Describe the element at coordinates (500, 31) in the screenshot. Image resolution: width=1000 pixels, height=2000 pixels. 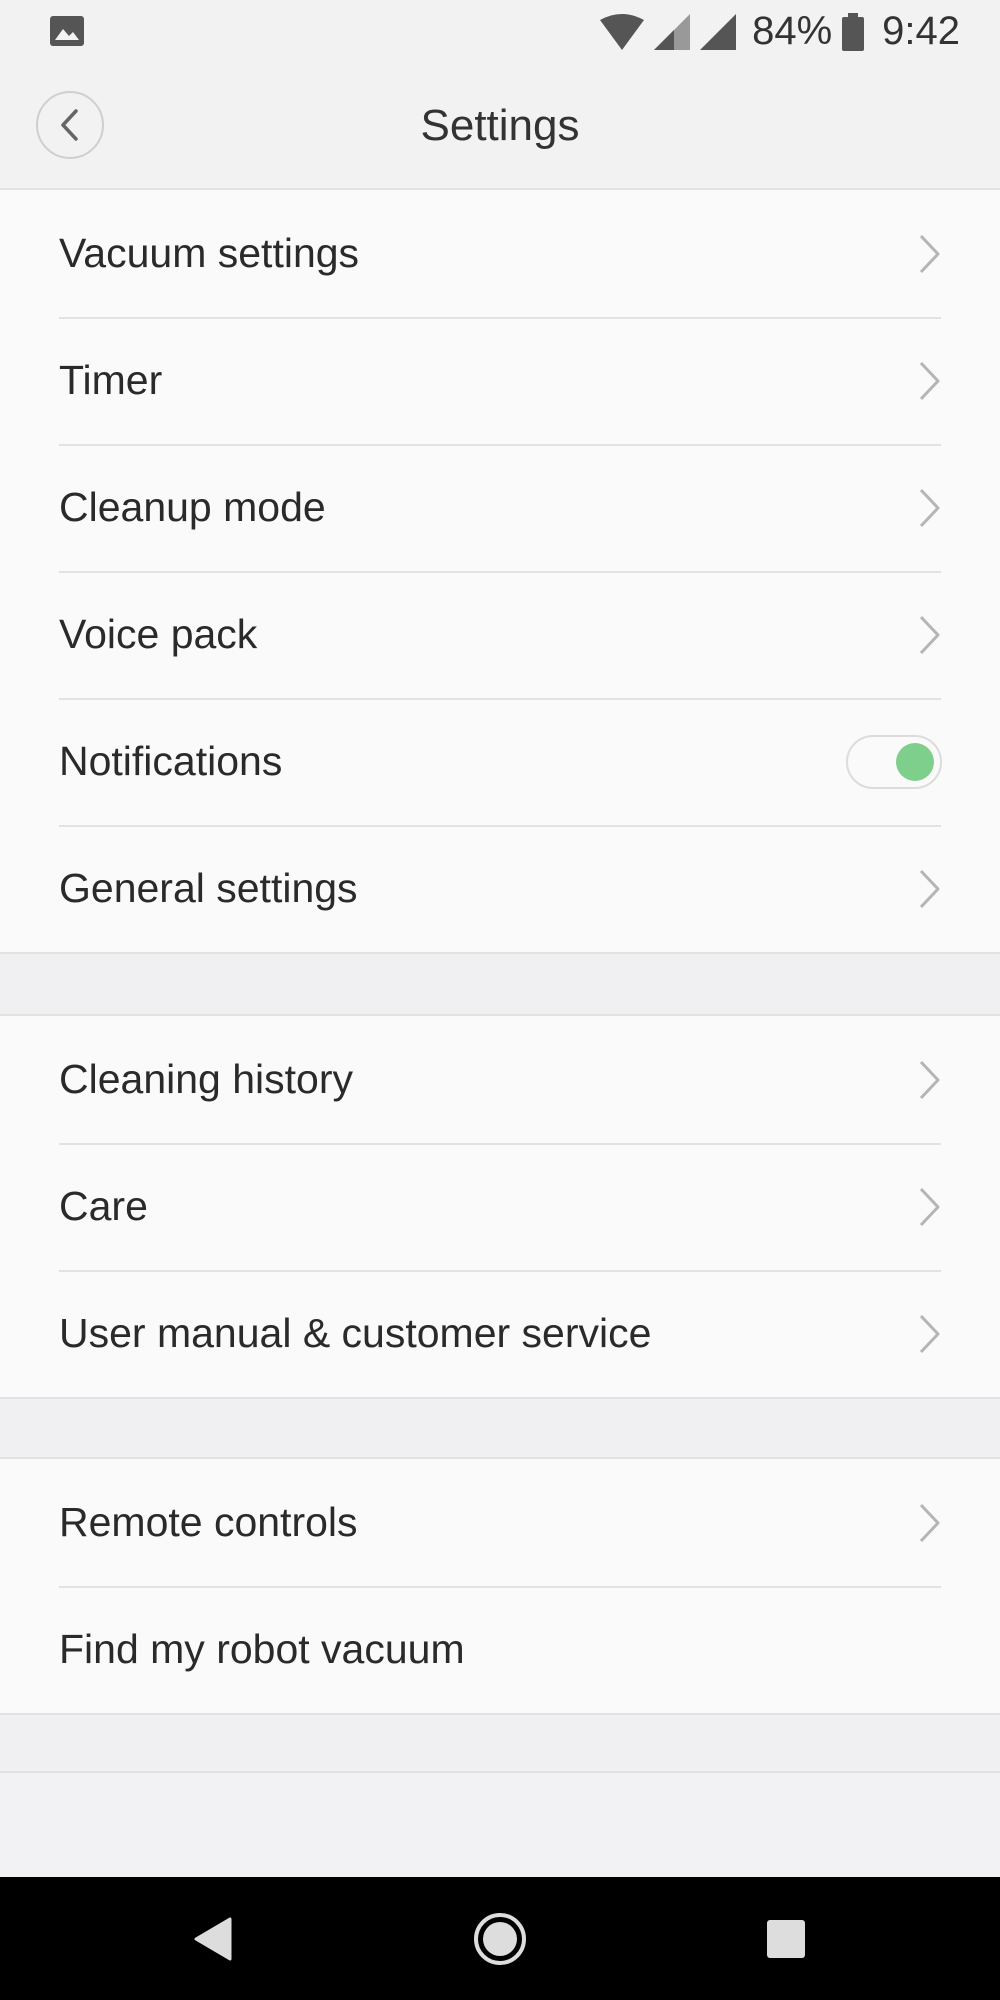
I see `status-bar: 84% 9:42` at that location.